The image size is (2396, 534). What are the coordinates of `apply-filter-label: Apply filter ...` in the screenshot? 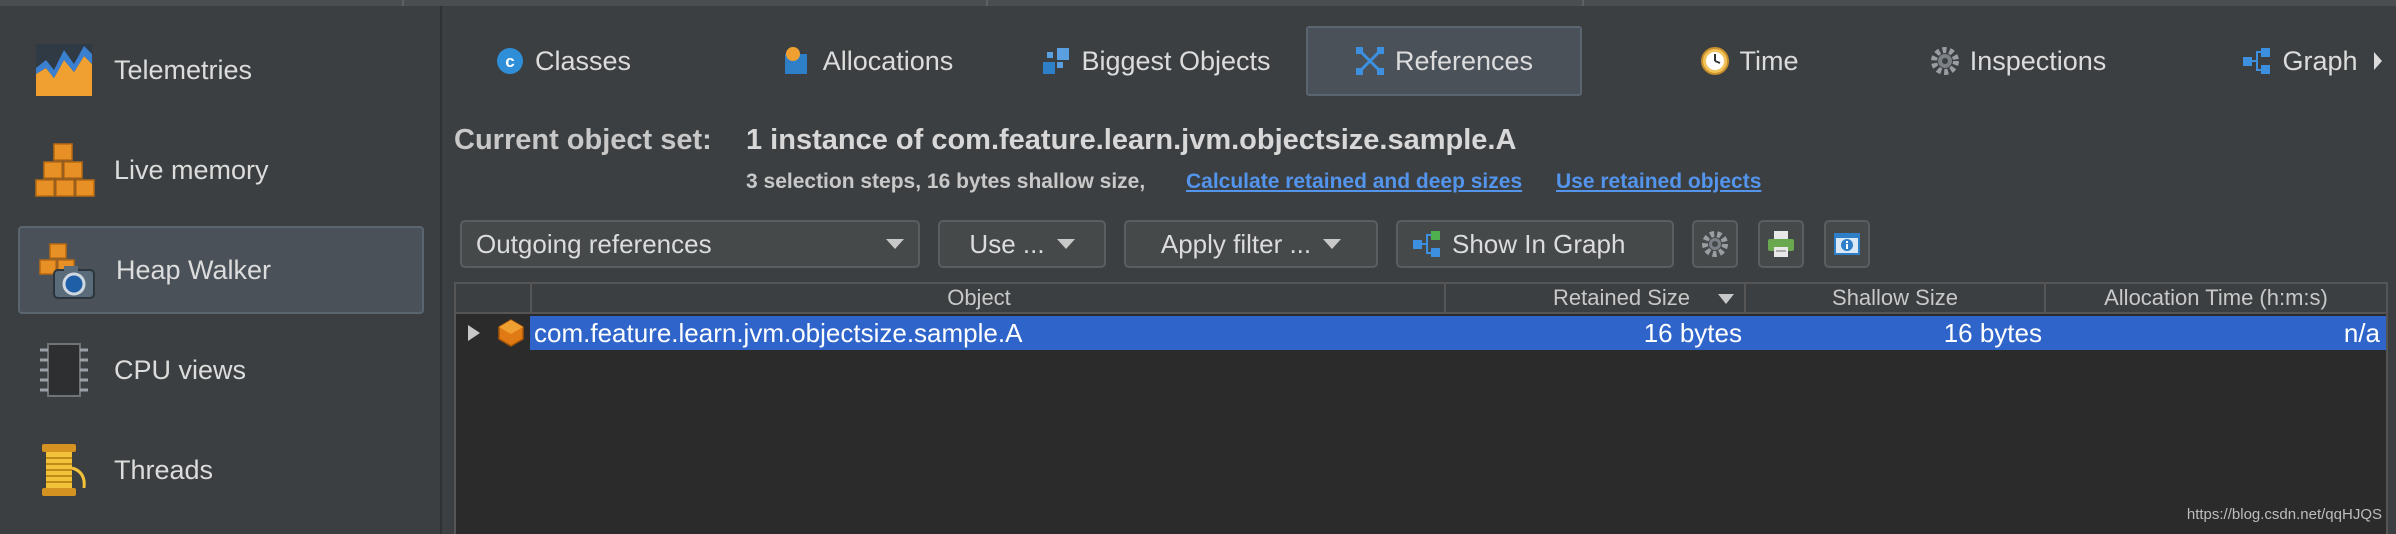 It's located at (1236, 243).